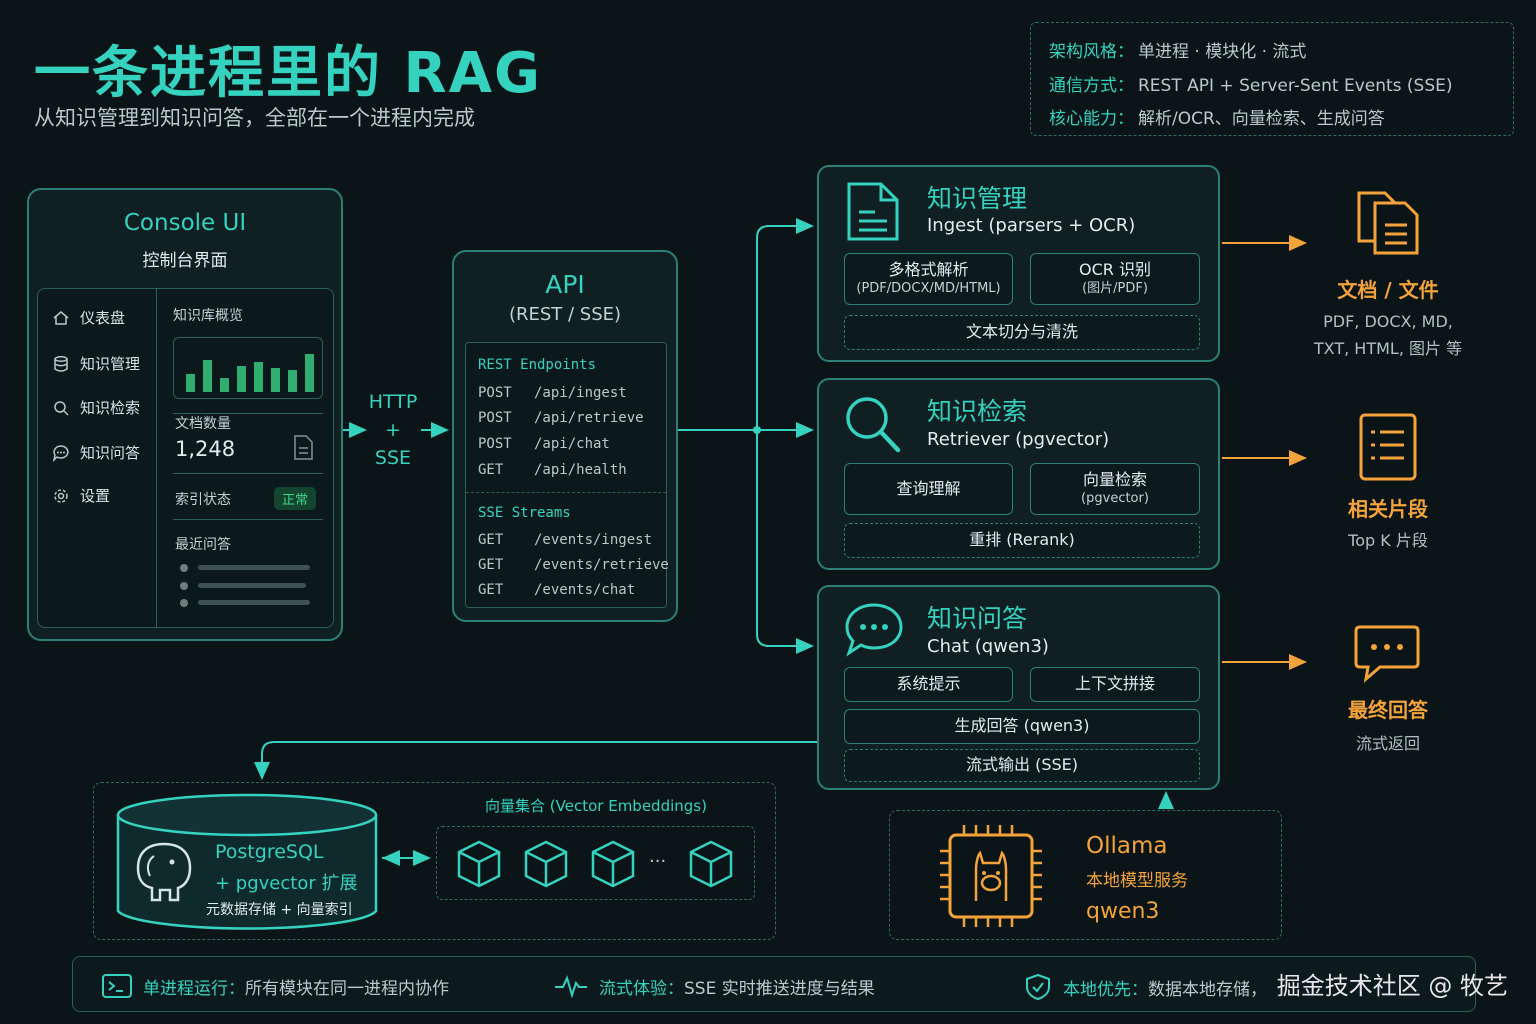 This screenshot has width=1536, height=1024. Describe the element at coordinates (991, 876) in the screenshot. I see `chip-llama-icon` at that location.